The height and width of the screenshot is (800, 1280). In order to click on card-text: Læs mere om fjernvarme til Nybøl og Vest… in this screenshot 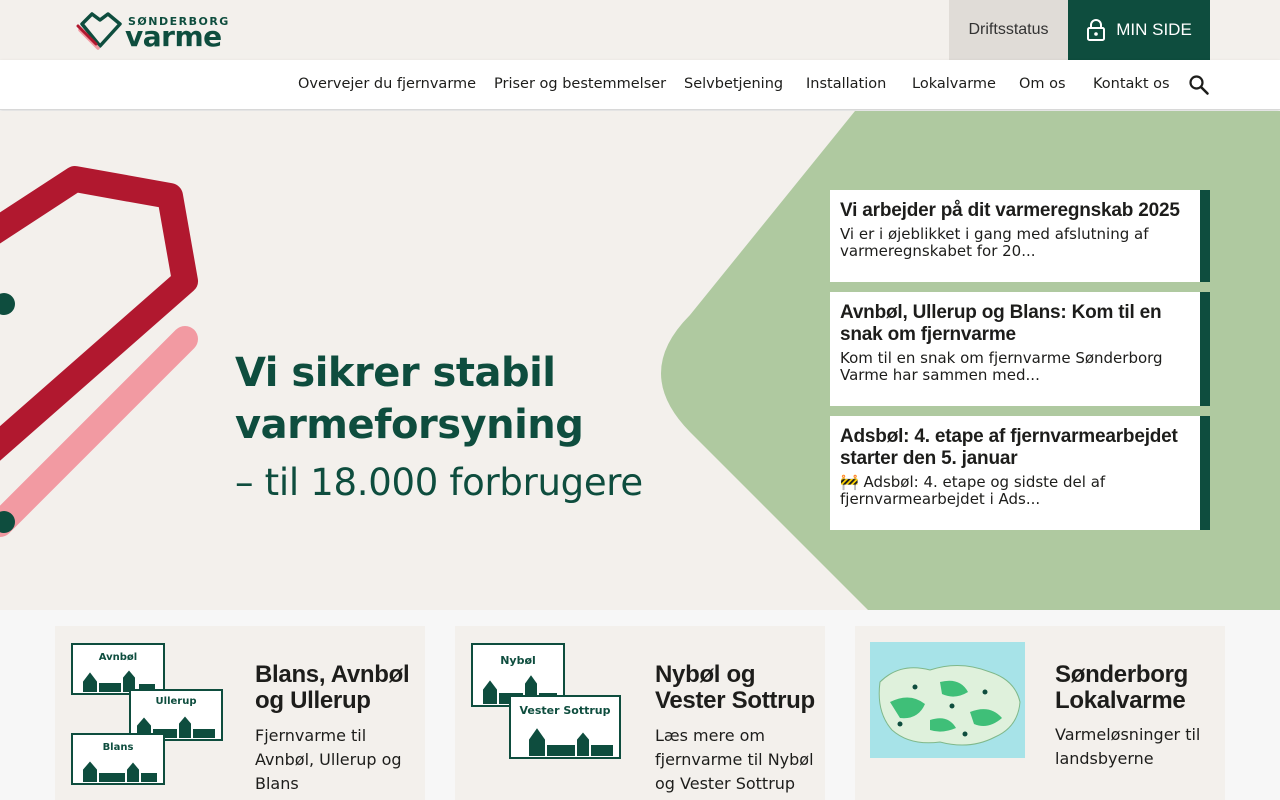, I will do `click(734, 759)`.